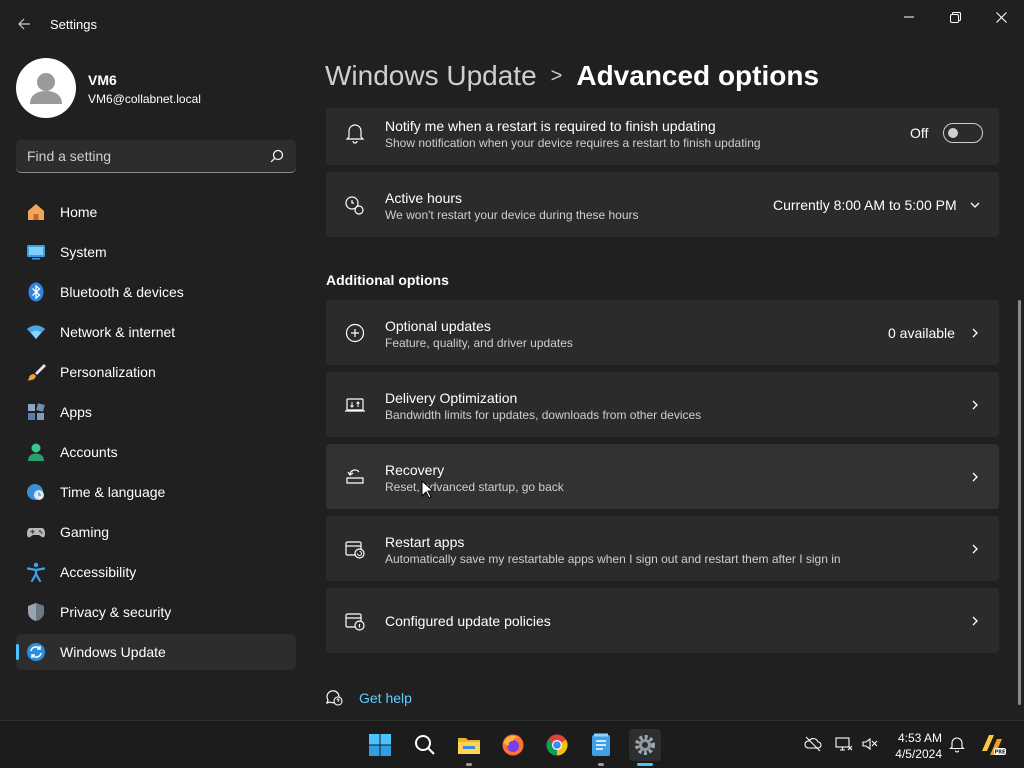 Image resolution: width=1024 pixels, height=768 pixels. Describe the element at coordinates (1001, 753) in the screenshot. I see `svg-text: PRE` at that location.